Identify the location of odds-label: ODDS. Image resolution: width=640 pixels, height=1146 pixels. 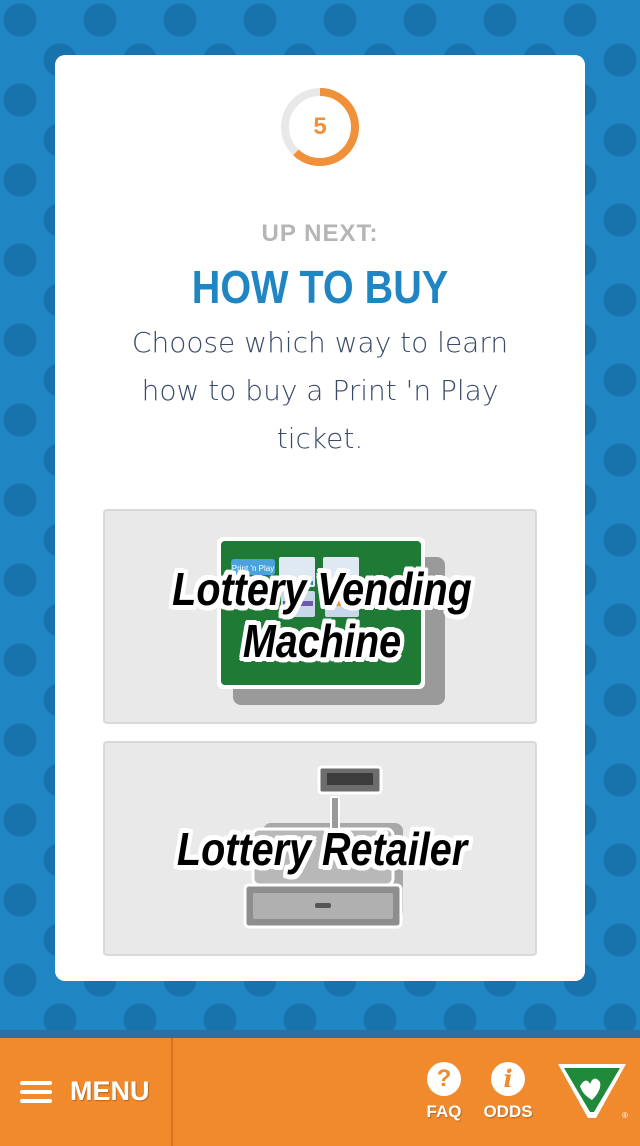
(508, 1111).